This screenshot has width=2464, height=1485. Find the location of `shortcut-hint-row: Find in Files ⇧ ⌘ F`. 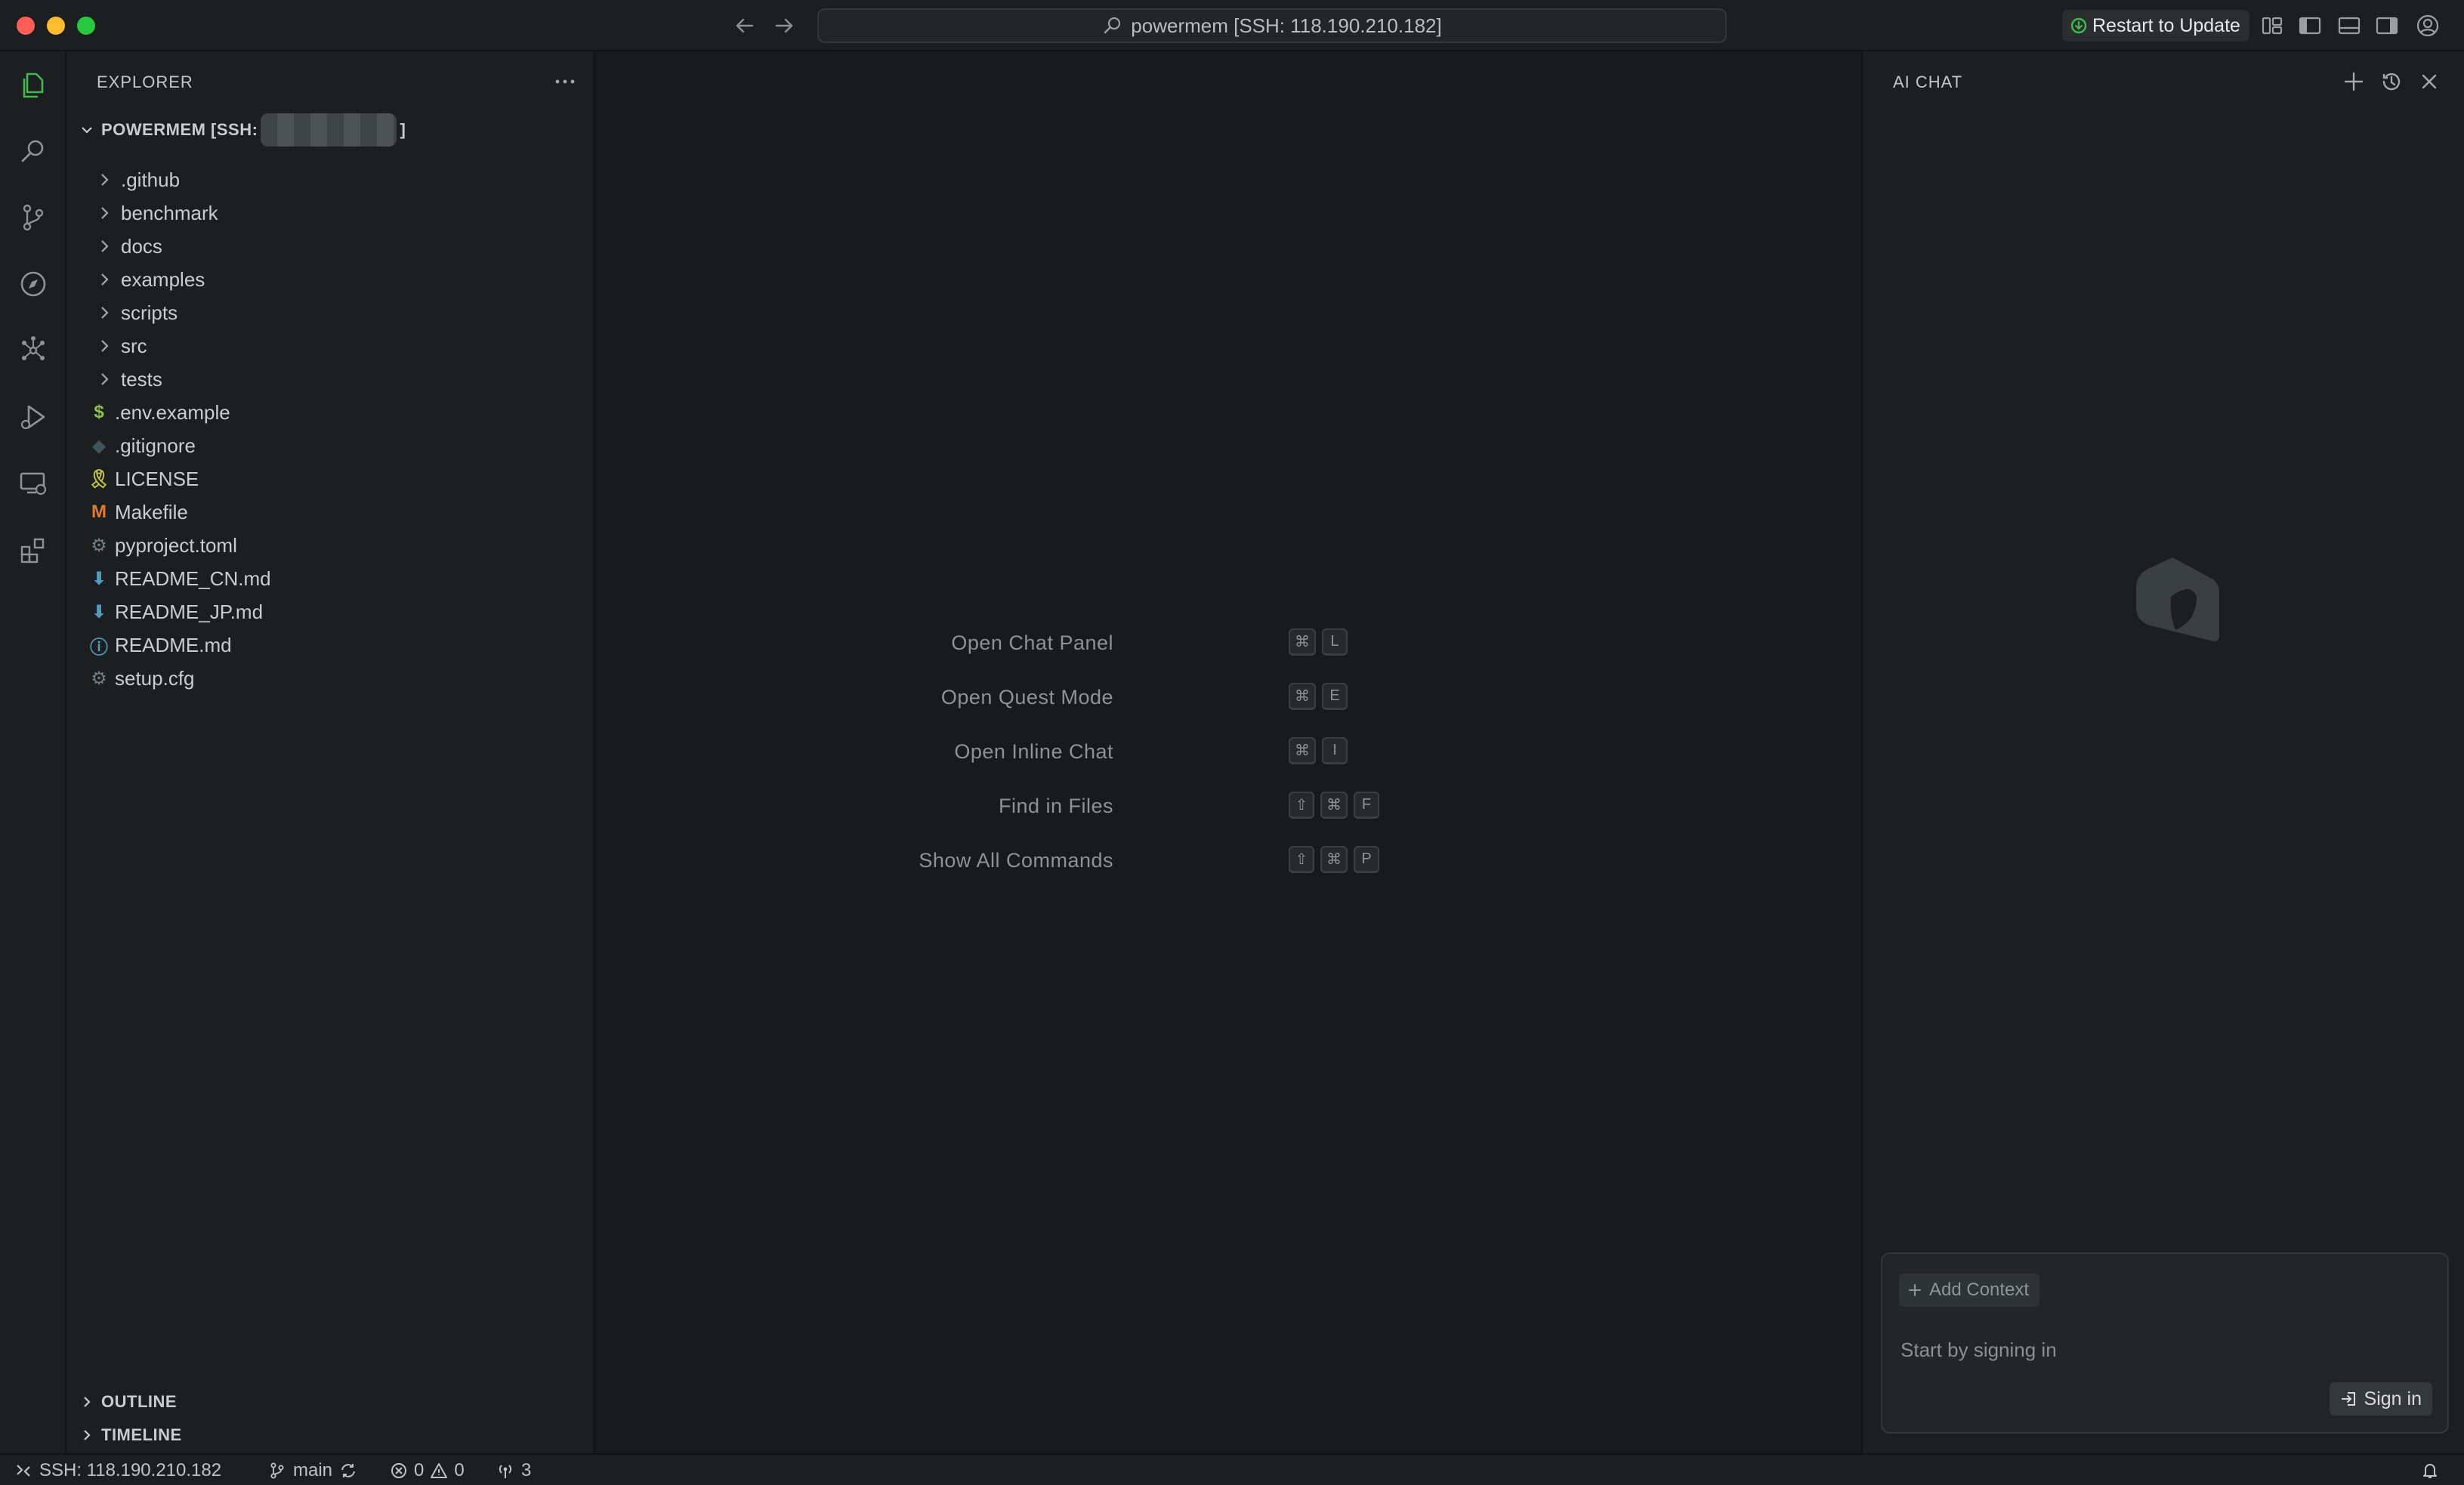

shortcut-hint-row: Find in Files ⇧ ⌘ F is located at coordinates (1228, 807).